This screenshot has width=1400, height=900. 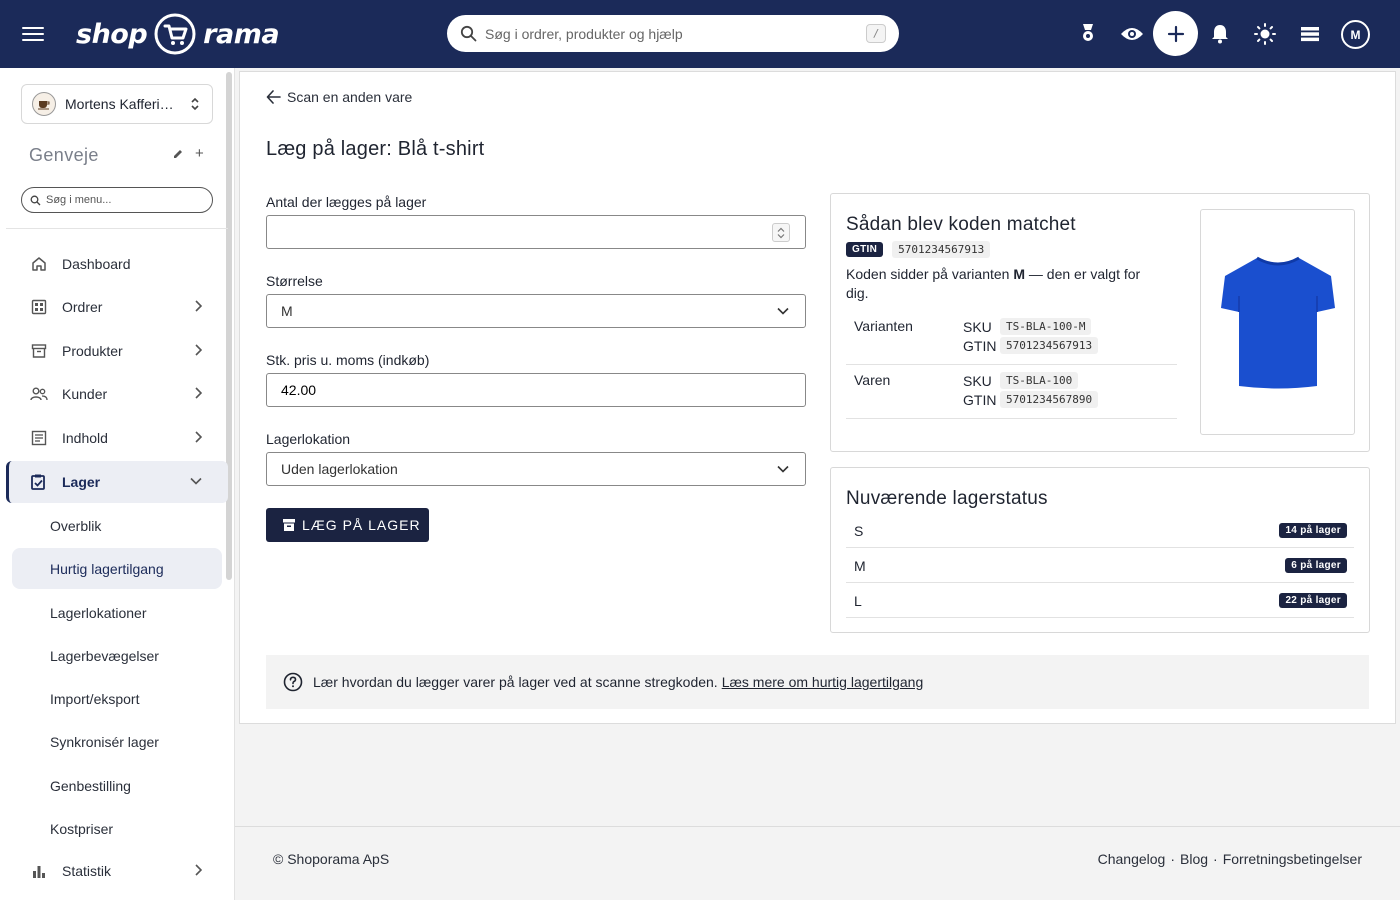 I want to click on size-select-value: M, so click(x=287, y=311).